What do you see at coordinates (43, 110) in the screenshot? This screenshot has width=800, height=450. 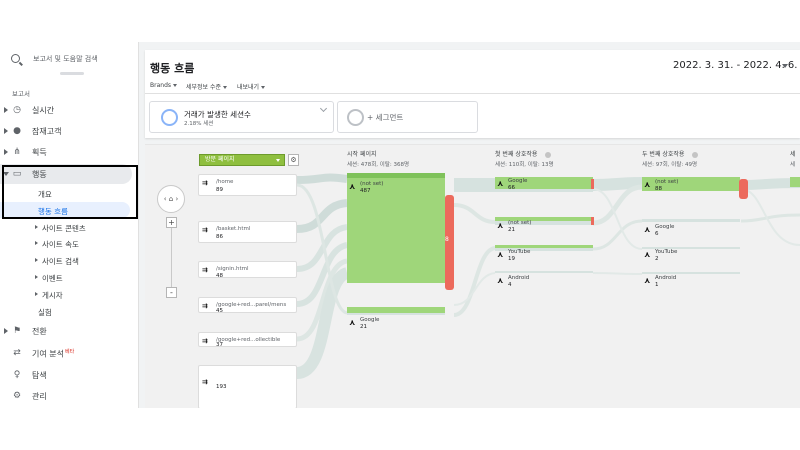 I see `sidebar-item-label: 실시간` at bounding box center [43, 110].